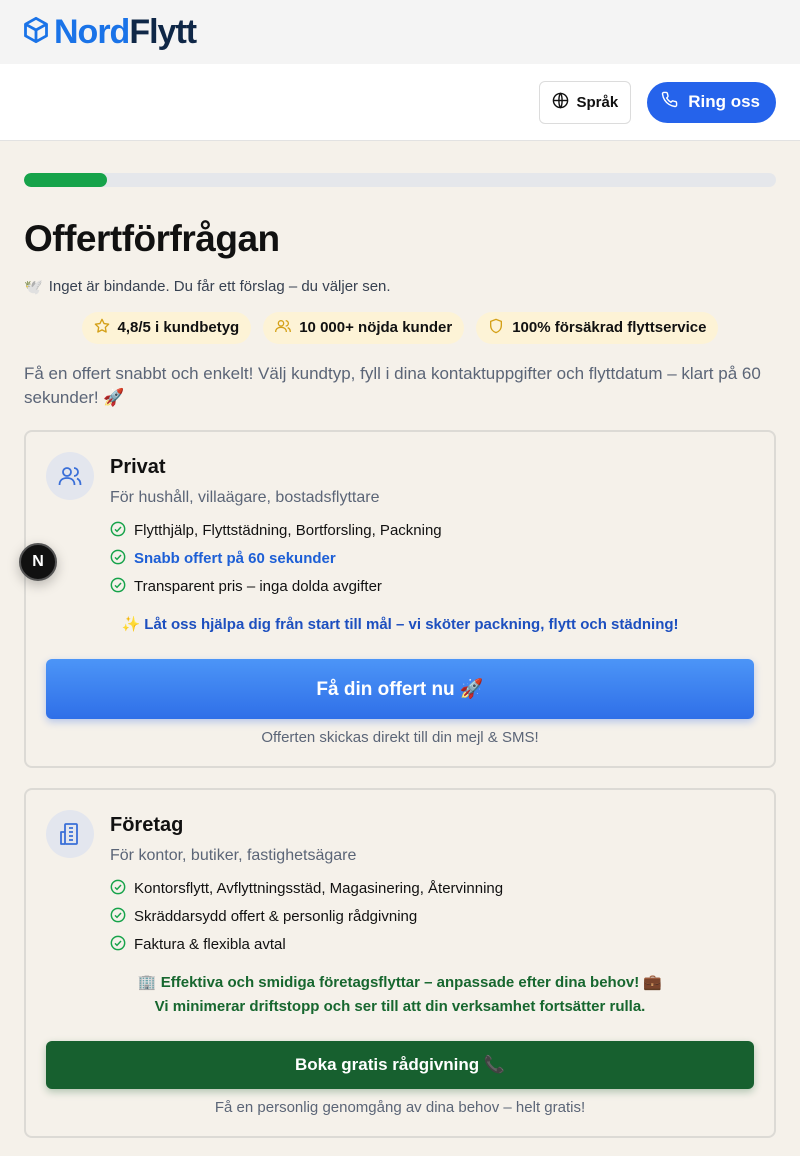 The width and height of the screenshot is (800, 1156). I want to click on language-label: Språk, so click(597, 102).